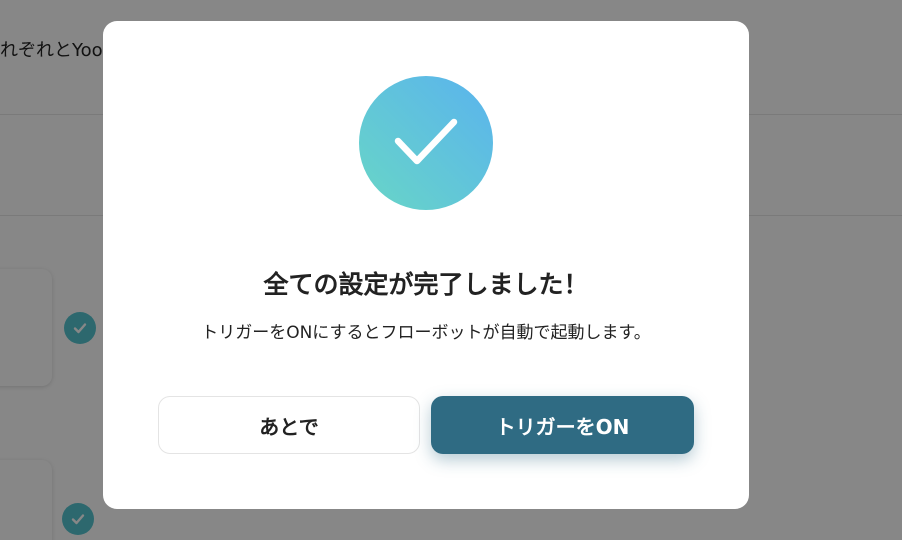 The height and width of the screenshot is (540, 902). I want to click on modal-title: 全ての設定が完了しました！, so click(426, 284).